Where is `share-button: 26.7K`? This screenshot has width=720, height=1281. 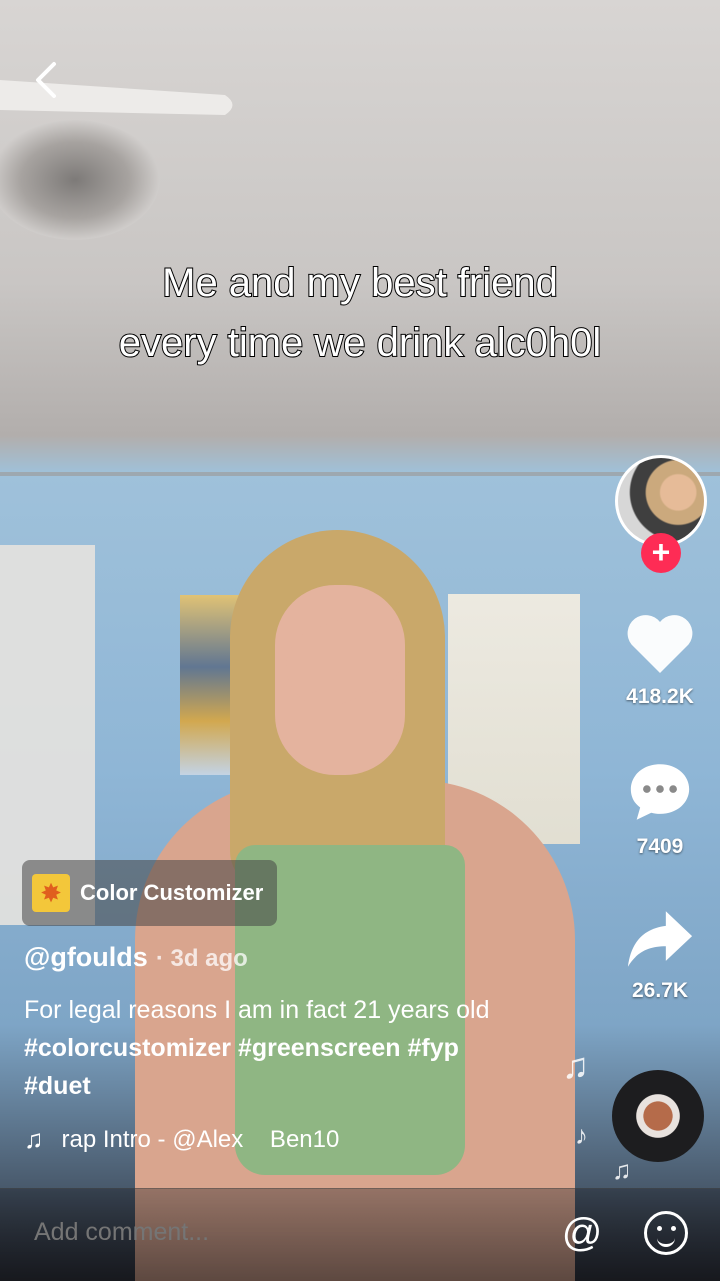 share-button: 26.7K is located at coordinates (660, 955).